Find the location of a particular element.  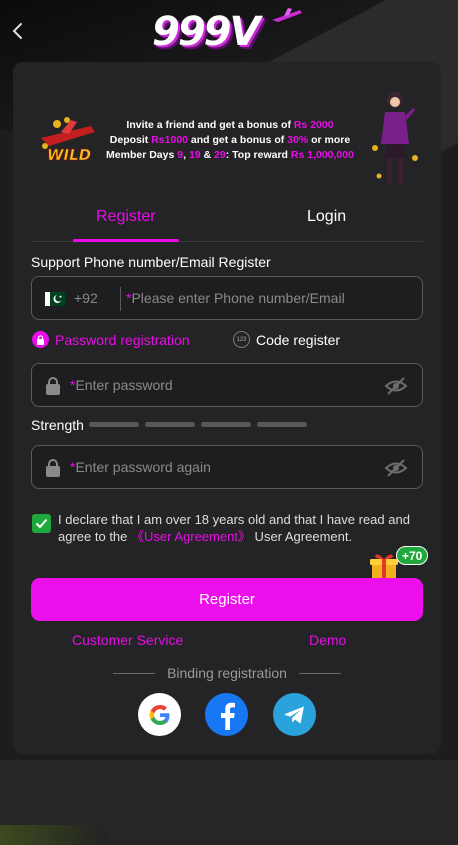

promo-line3-mid: : Top reward is located at coordinates (258, 155).